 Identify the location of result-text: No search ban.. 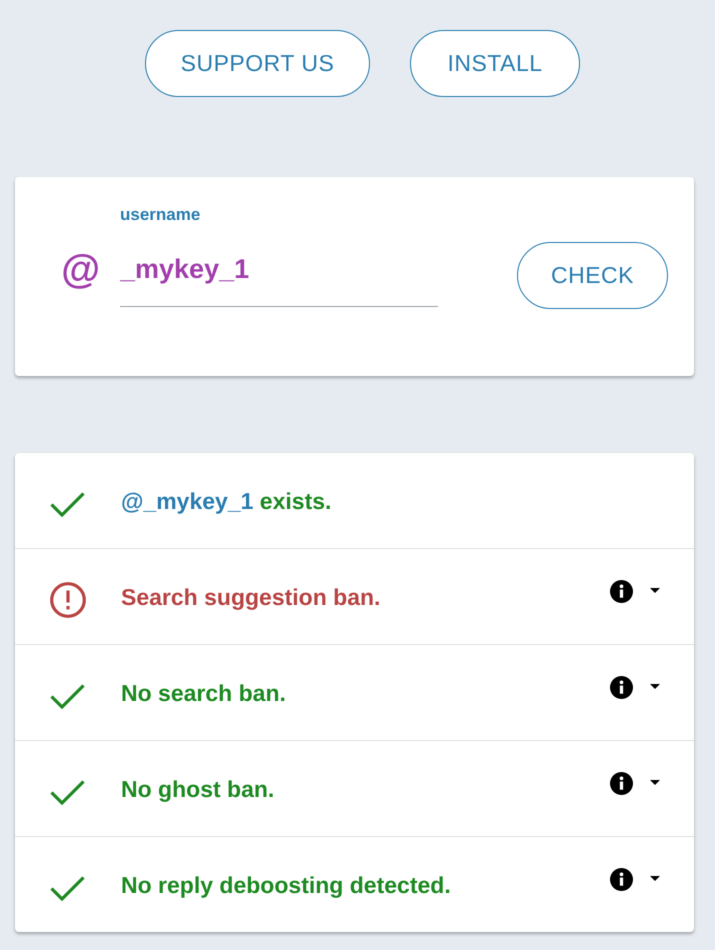
(203, 693).